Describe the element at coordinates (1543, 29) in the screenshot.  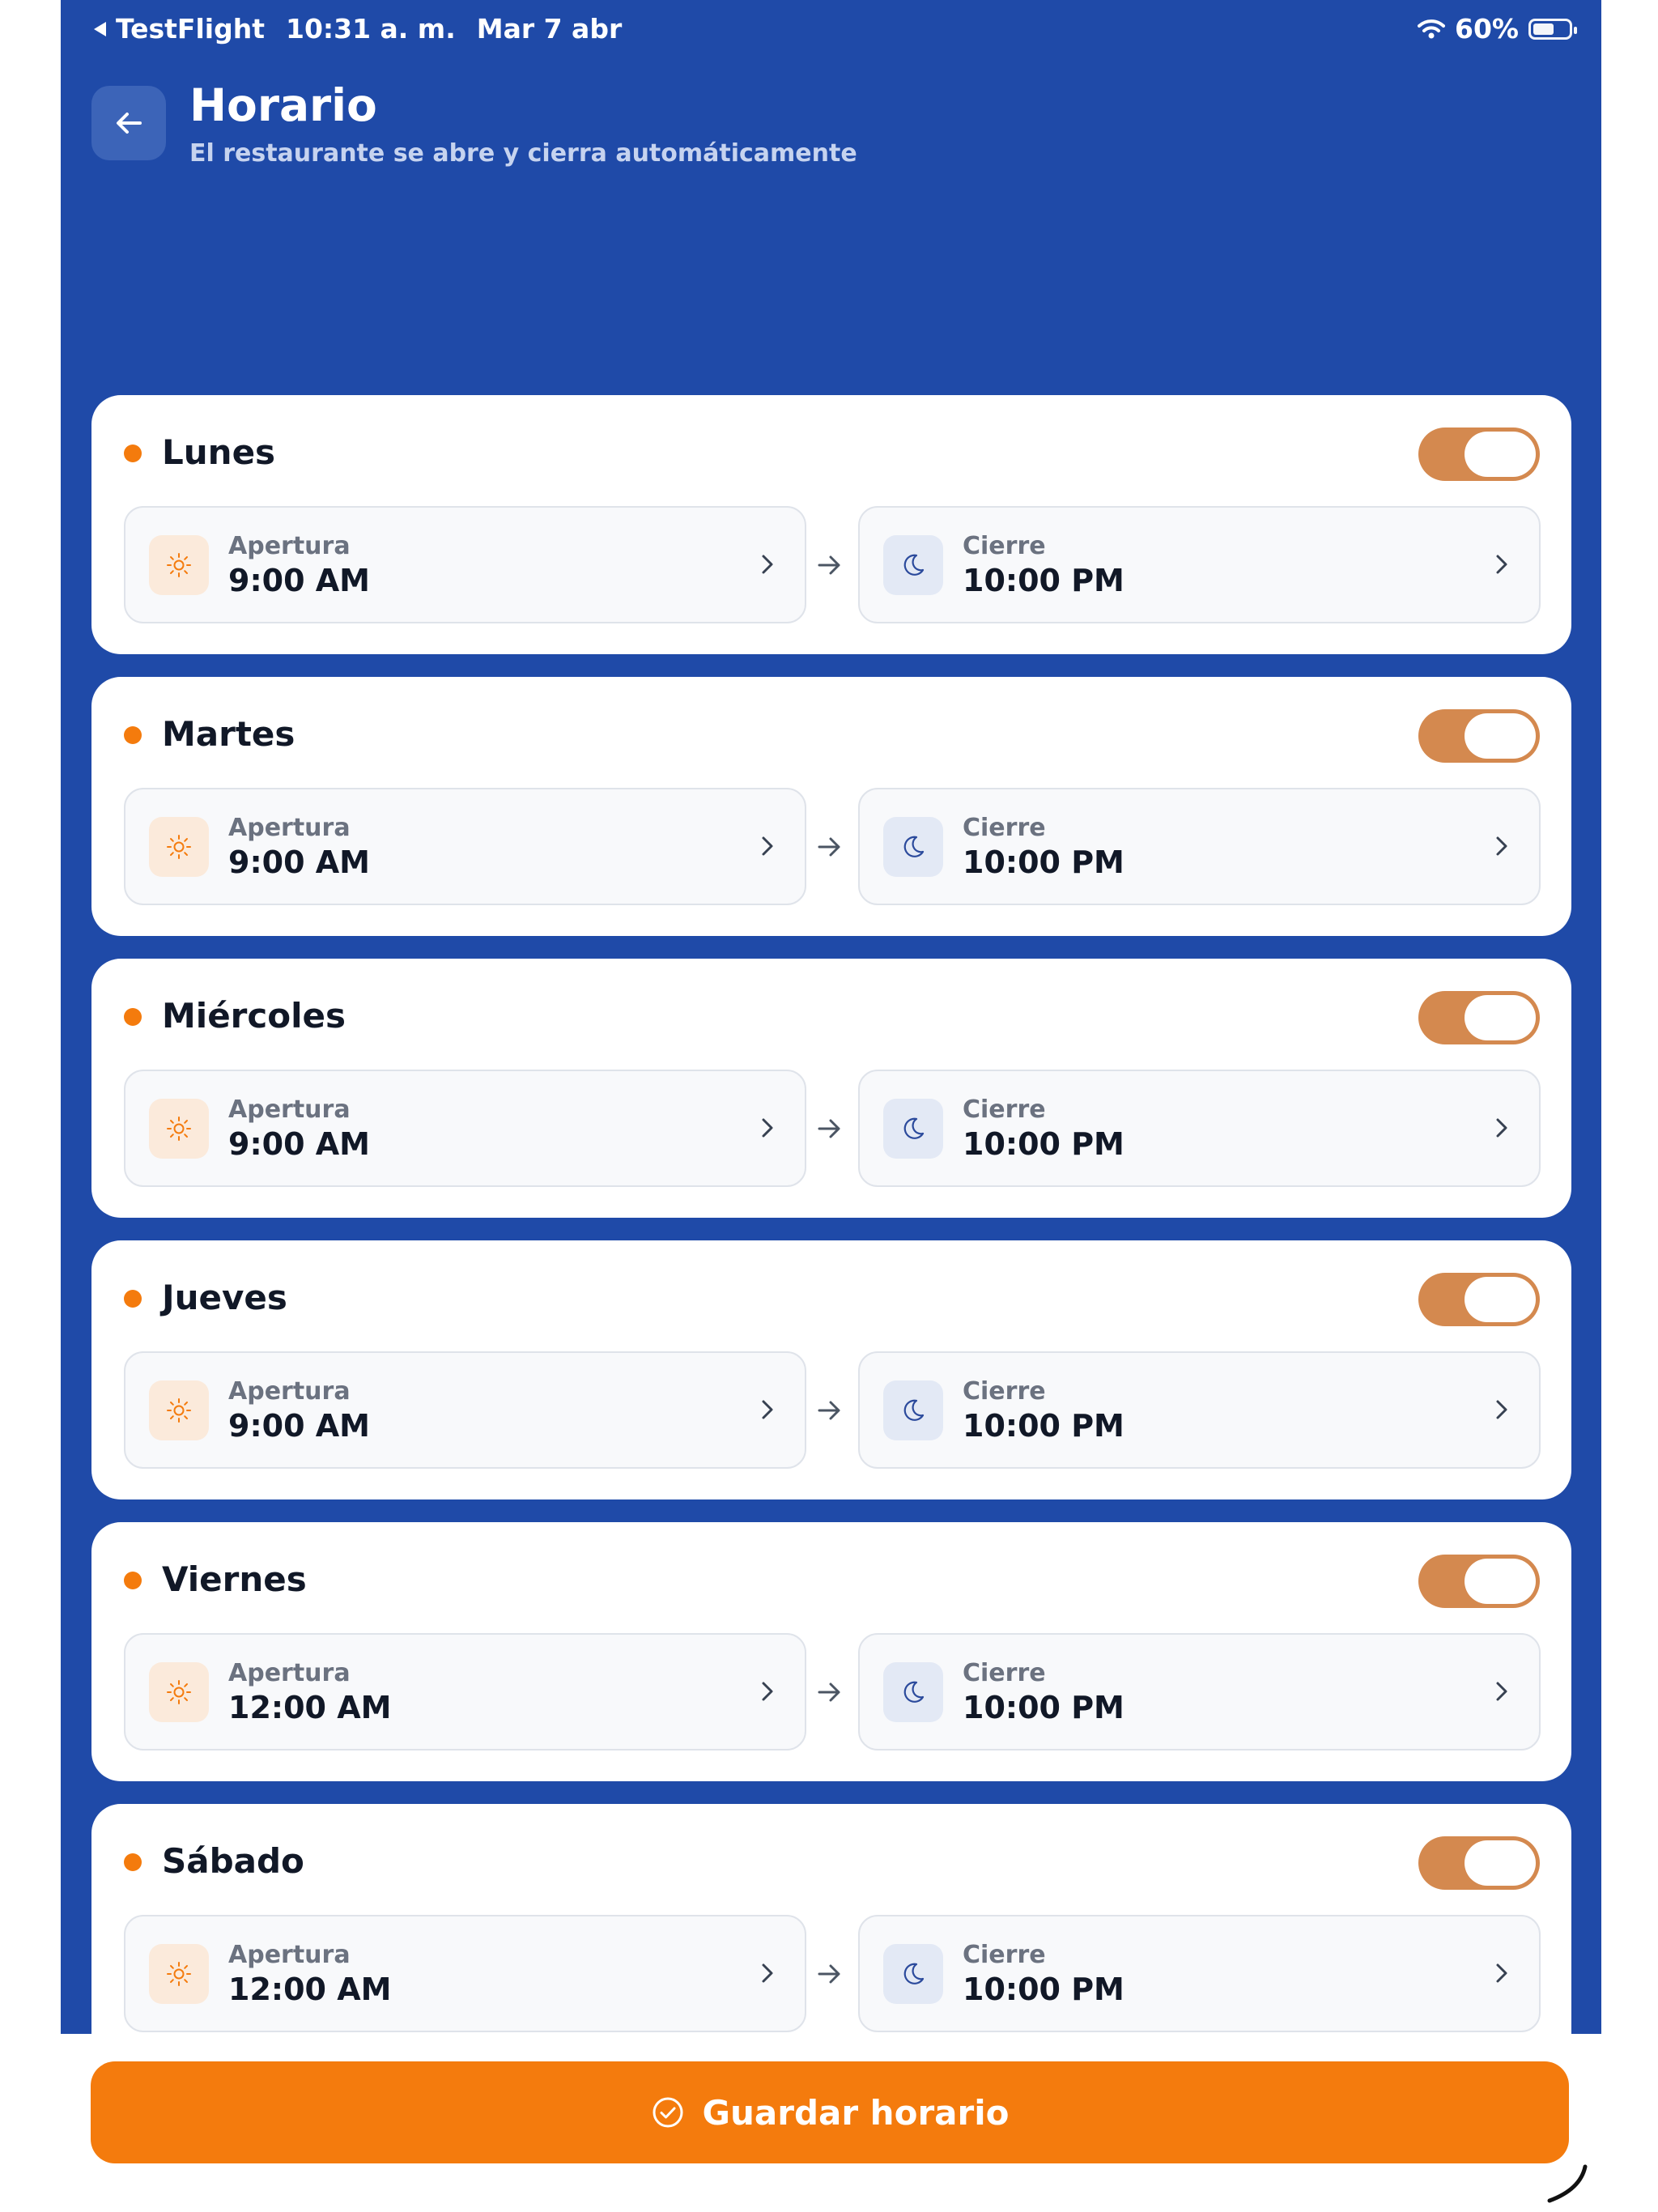
I see `battery-fill` at that location.